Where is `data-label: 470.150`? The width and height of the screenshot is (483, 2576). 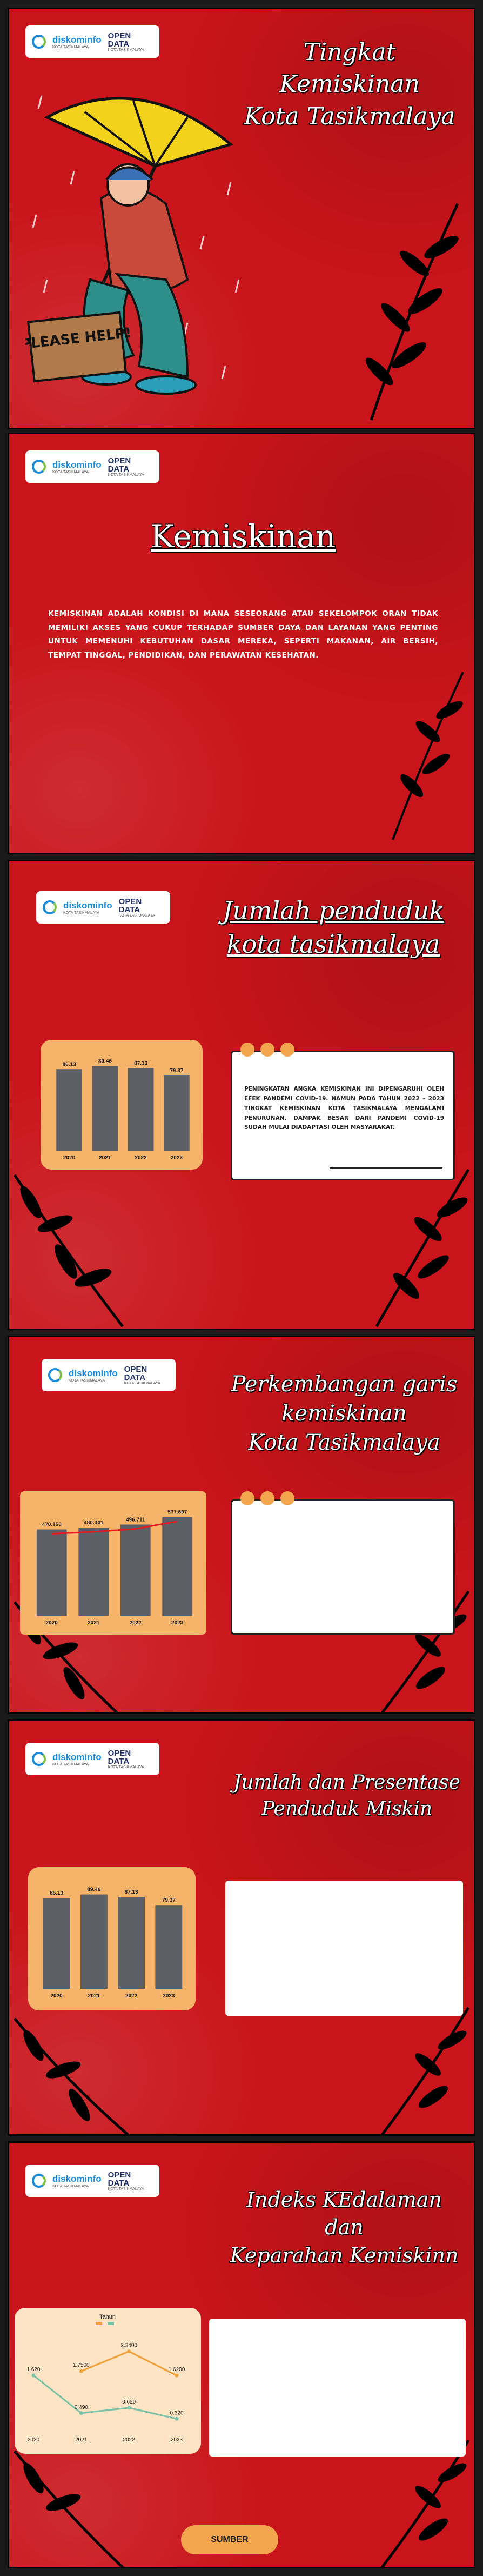 data-label: 470.150 is located at coordinates (52, 1525).